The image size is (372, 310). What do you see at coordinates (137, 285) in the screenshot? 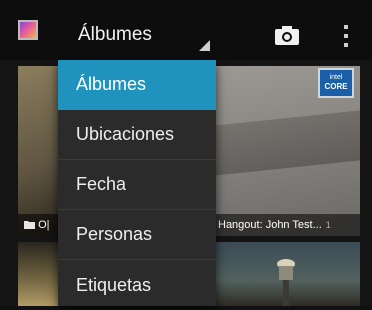
I see `menu-item-etiquetas: Etiquetas` at bounding box center [137, 285].